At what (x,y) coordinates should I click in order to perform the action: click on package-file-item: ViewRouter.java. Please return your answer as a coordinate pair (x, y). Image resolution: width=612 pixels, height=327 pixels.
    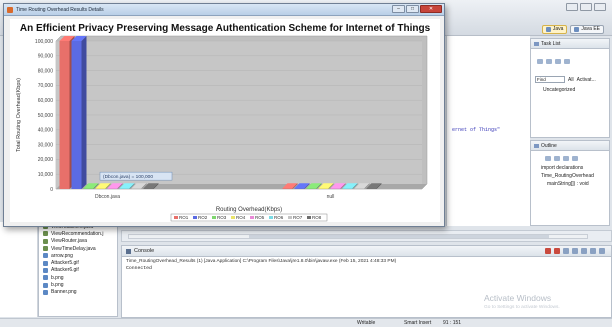
    Looking at the image, I should click on (78, 241).